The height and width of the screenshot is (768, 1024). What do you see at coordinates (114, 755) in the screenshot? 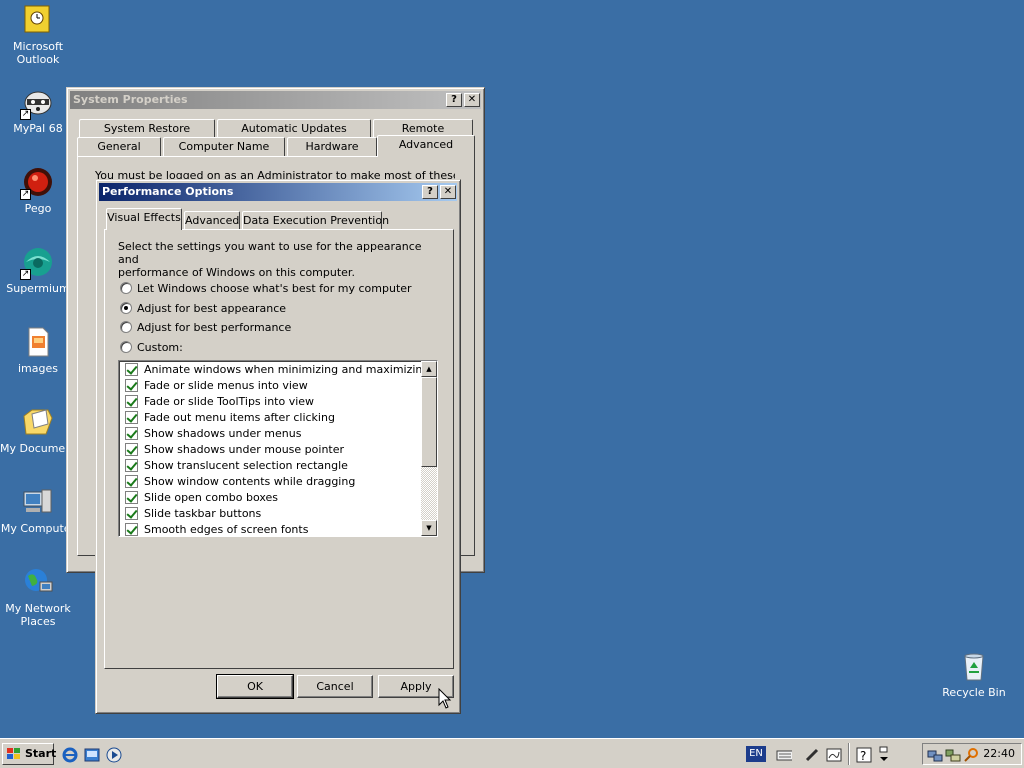
I see `media-player-icon` at bounding box center [114, 755].